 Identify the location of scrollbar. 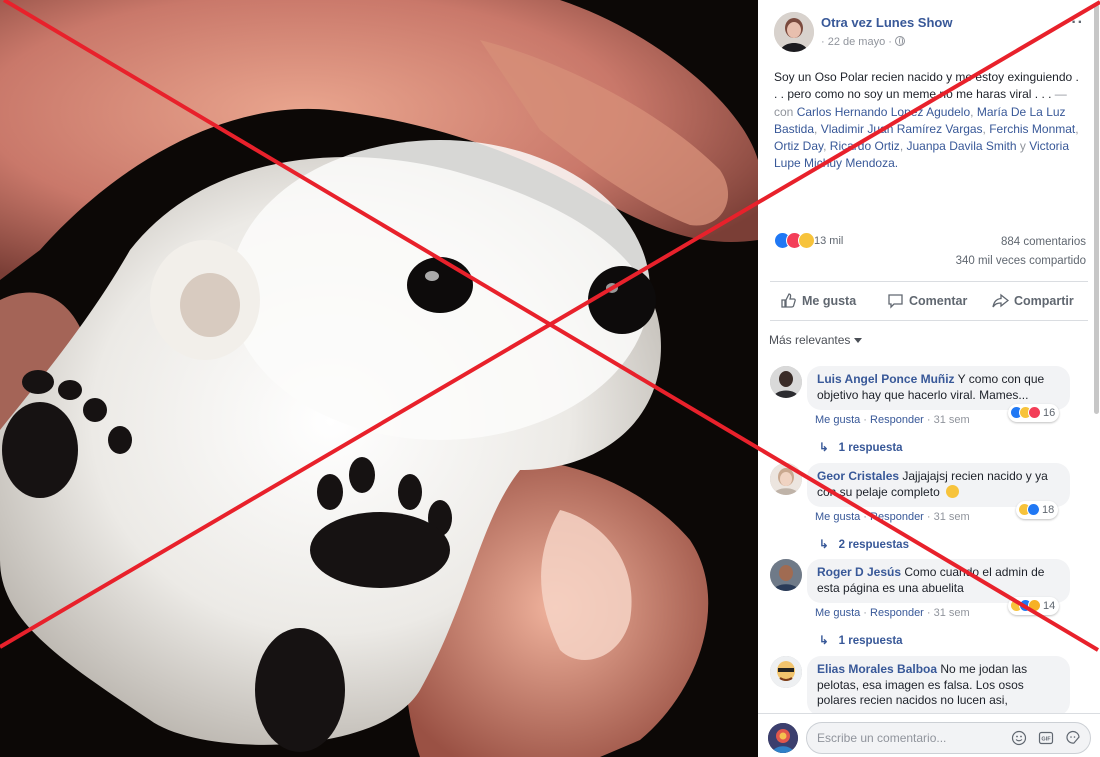
(1096, 209).